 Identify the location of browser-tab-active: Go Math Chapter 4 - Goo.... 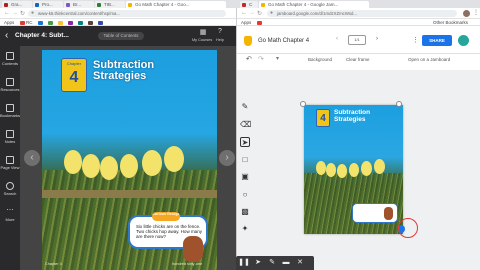
(176, 4).